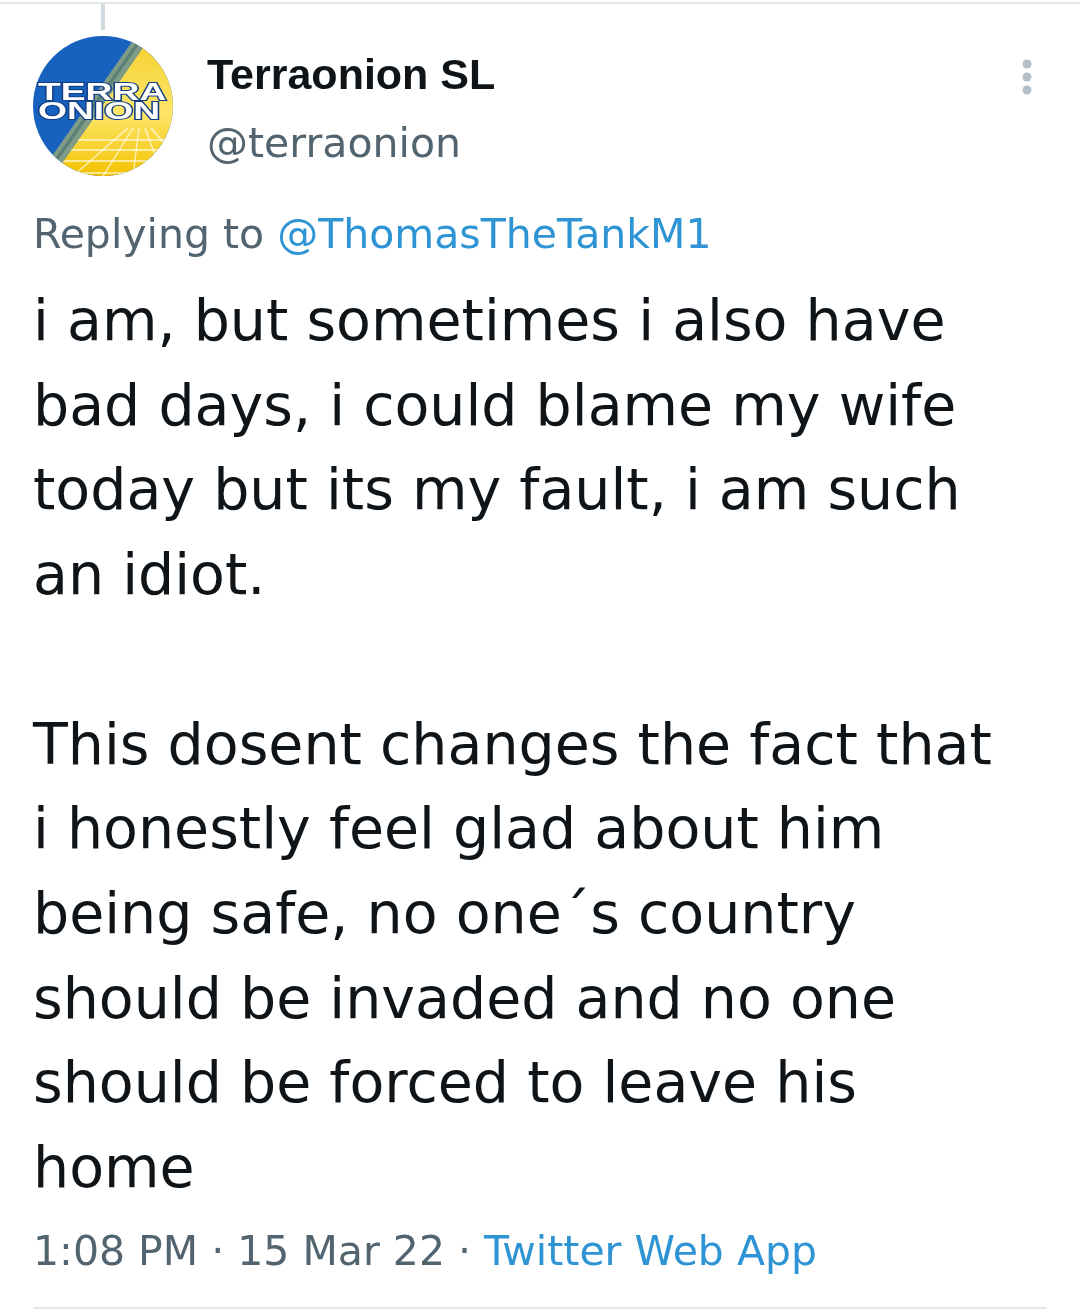 The height and width of the screenshot is (1316, 1080). I want to click on post-date: 15 Mar 22, so click(341, 1250).